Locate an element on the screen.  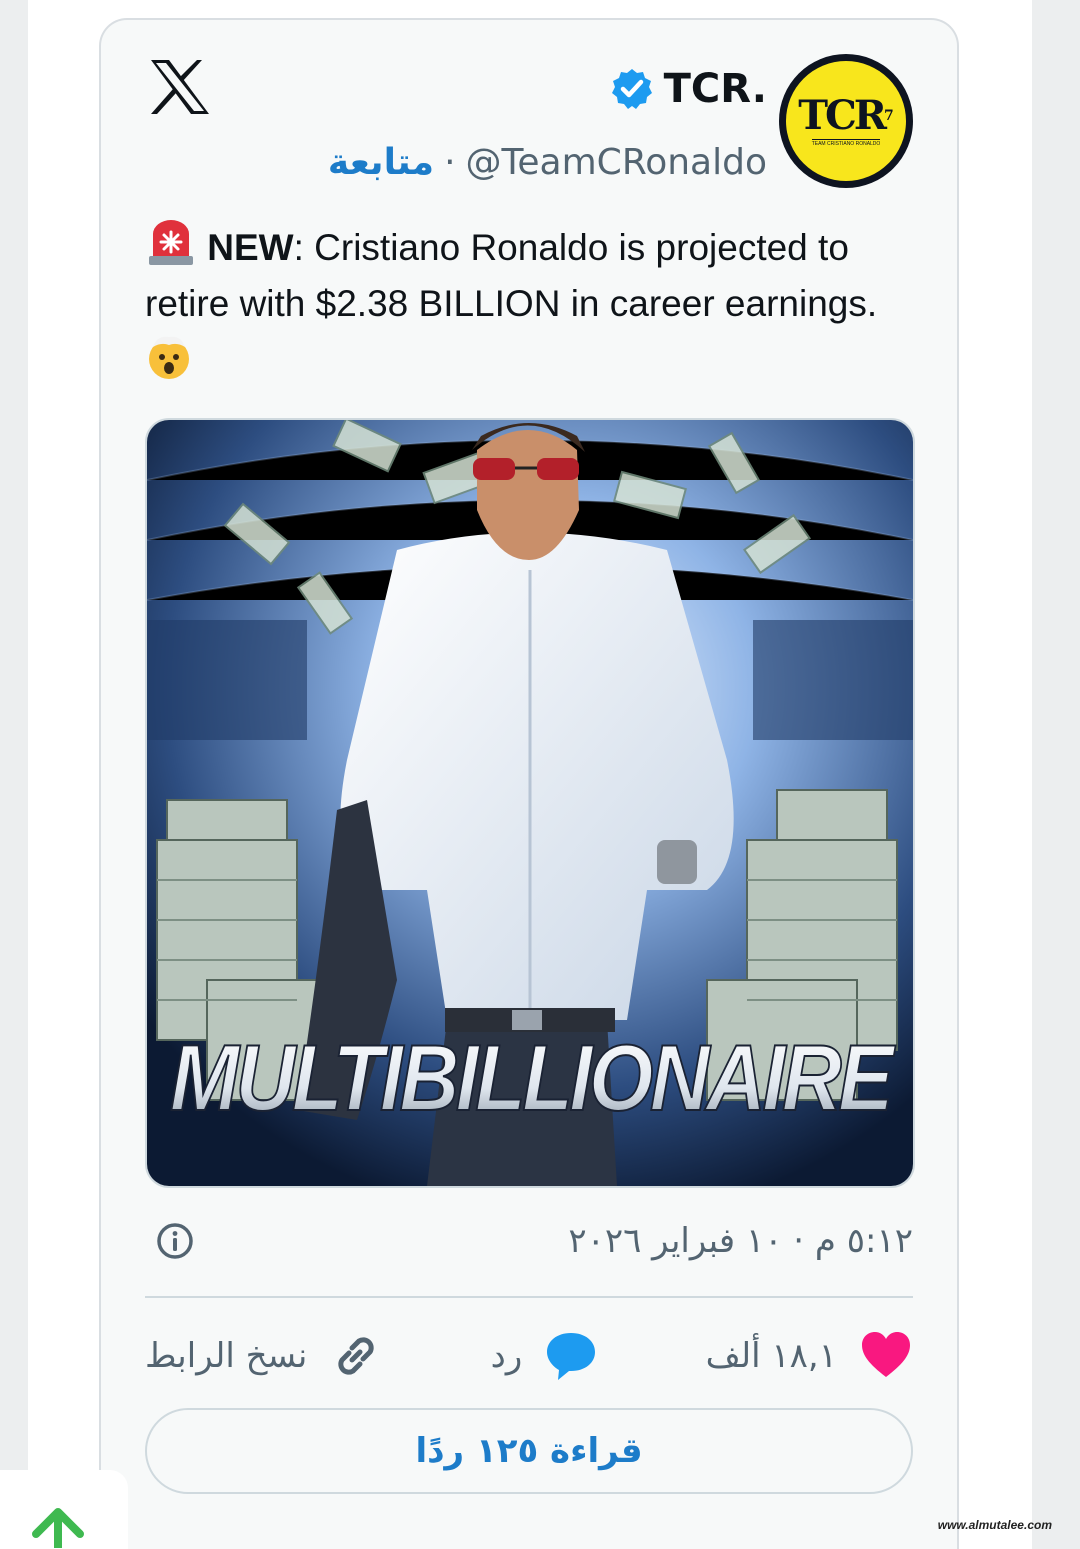
author-avatar: TCR7 TEAM CRISTIANO RONALDO is located at coordinates (846, 121).